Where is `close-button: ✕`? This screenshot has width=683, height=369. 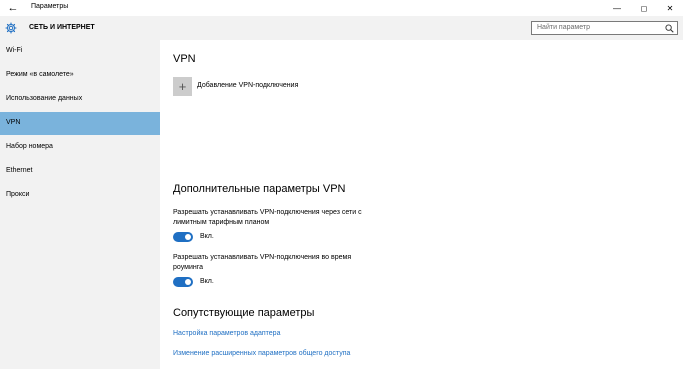
close-button: ✕ is located at coordinates (670, 8).